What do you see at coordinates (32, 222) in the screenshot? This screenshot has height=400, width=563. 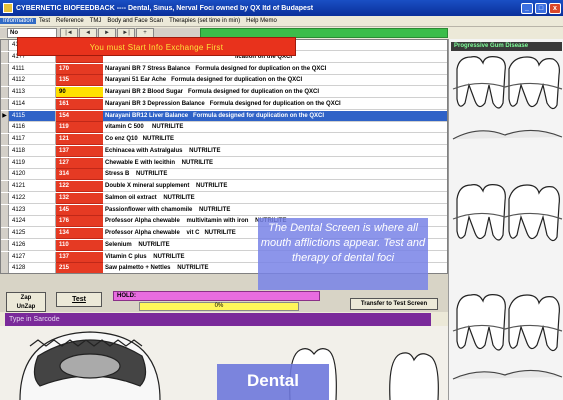 I see `row-number-cell: 4124` at bounding box center [32, 222].